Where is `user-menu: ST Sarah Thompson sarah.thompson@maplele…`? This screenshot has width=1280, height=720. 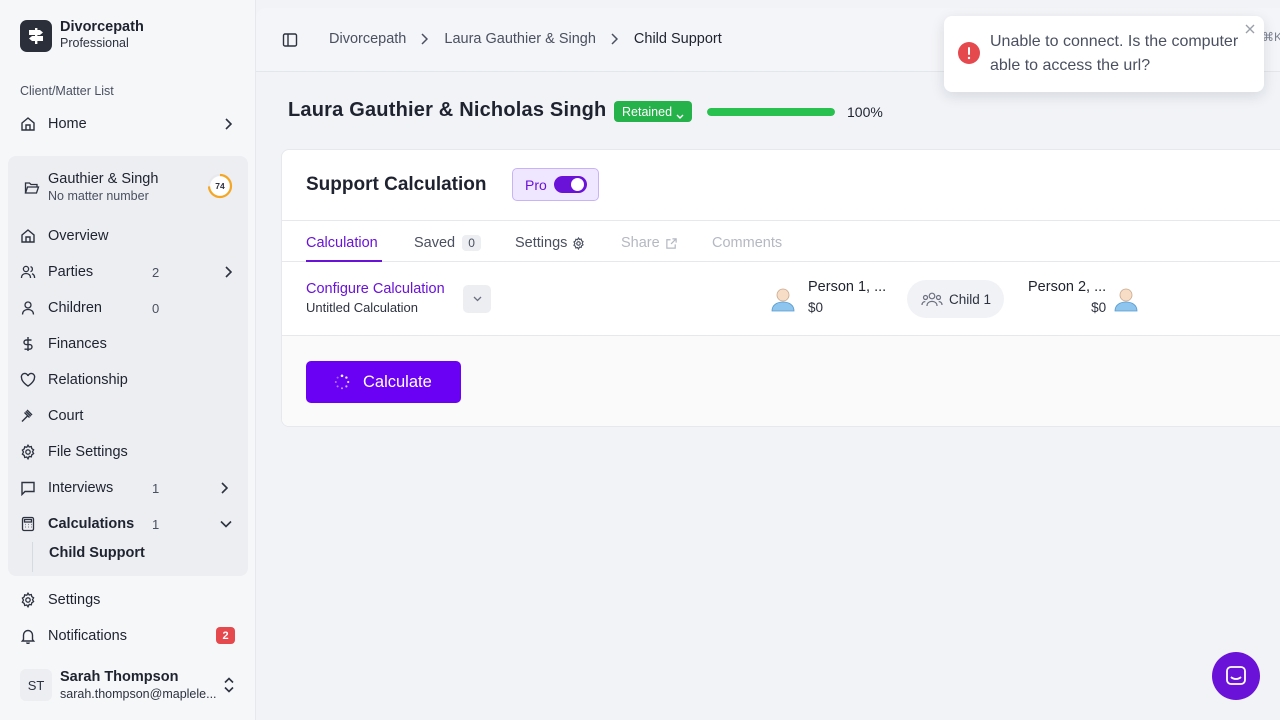 user-menu: ST Sarah Thompson sarah.thompson@maplele… is located at coordinates (131, 685).